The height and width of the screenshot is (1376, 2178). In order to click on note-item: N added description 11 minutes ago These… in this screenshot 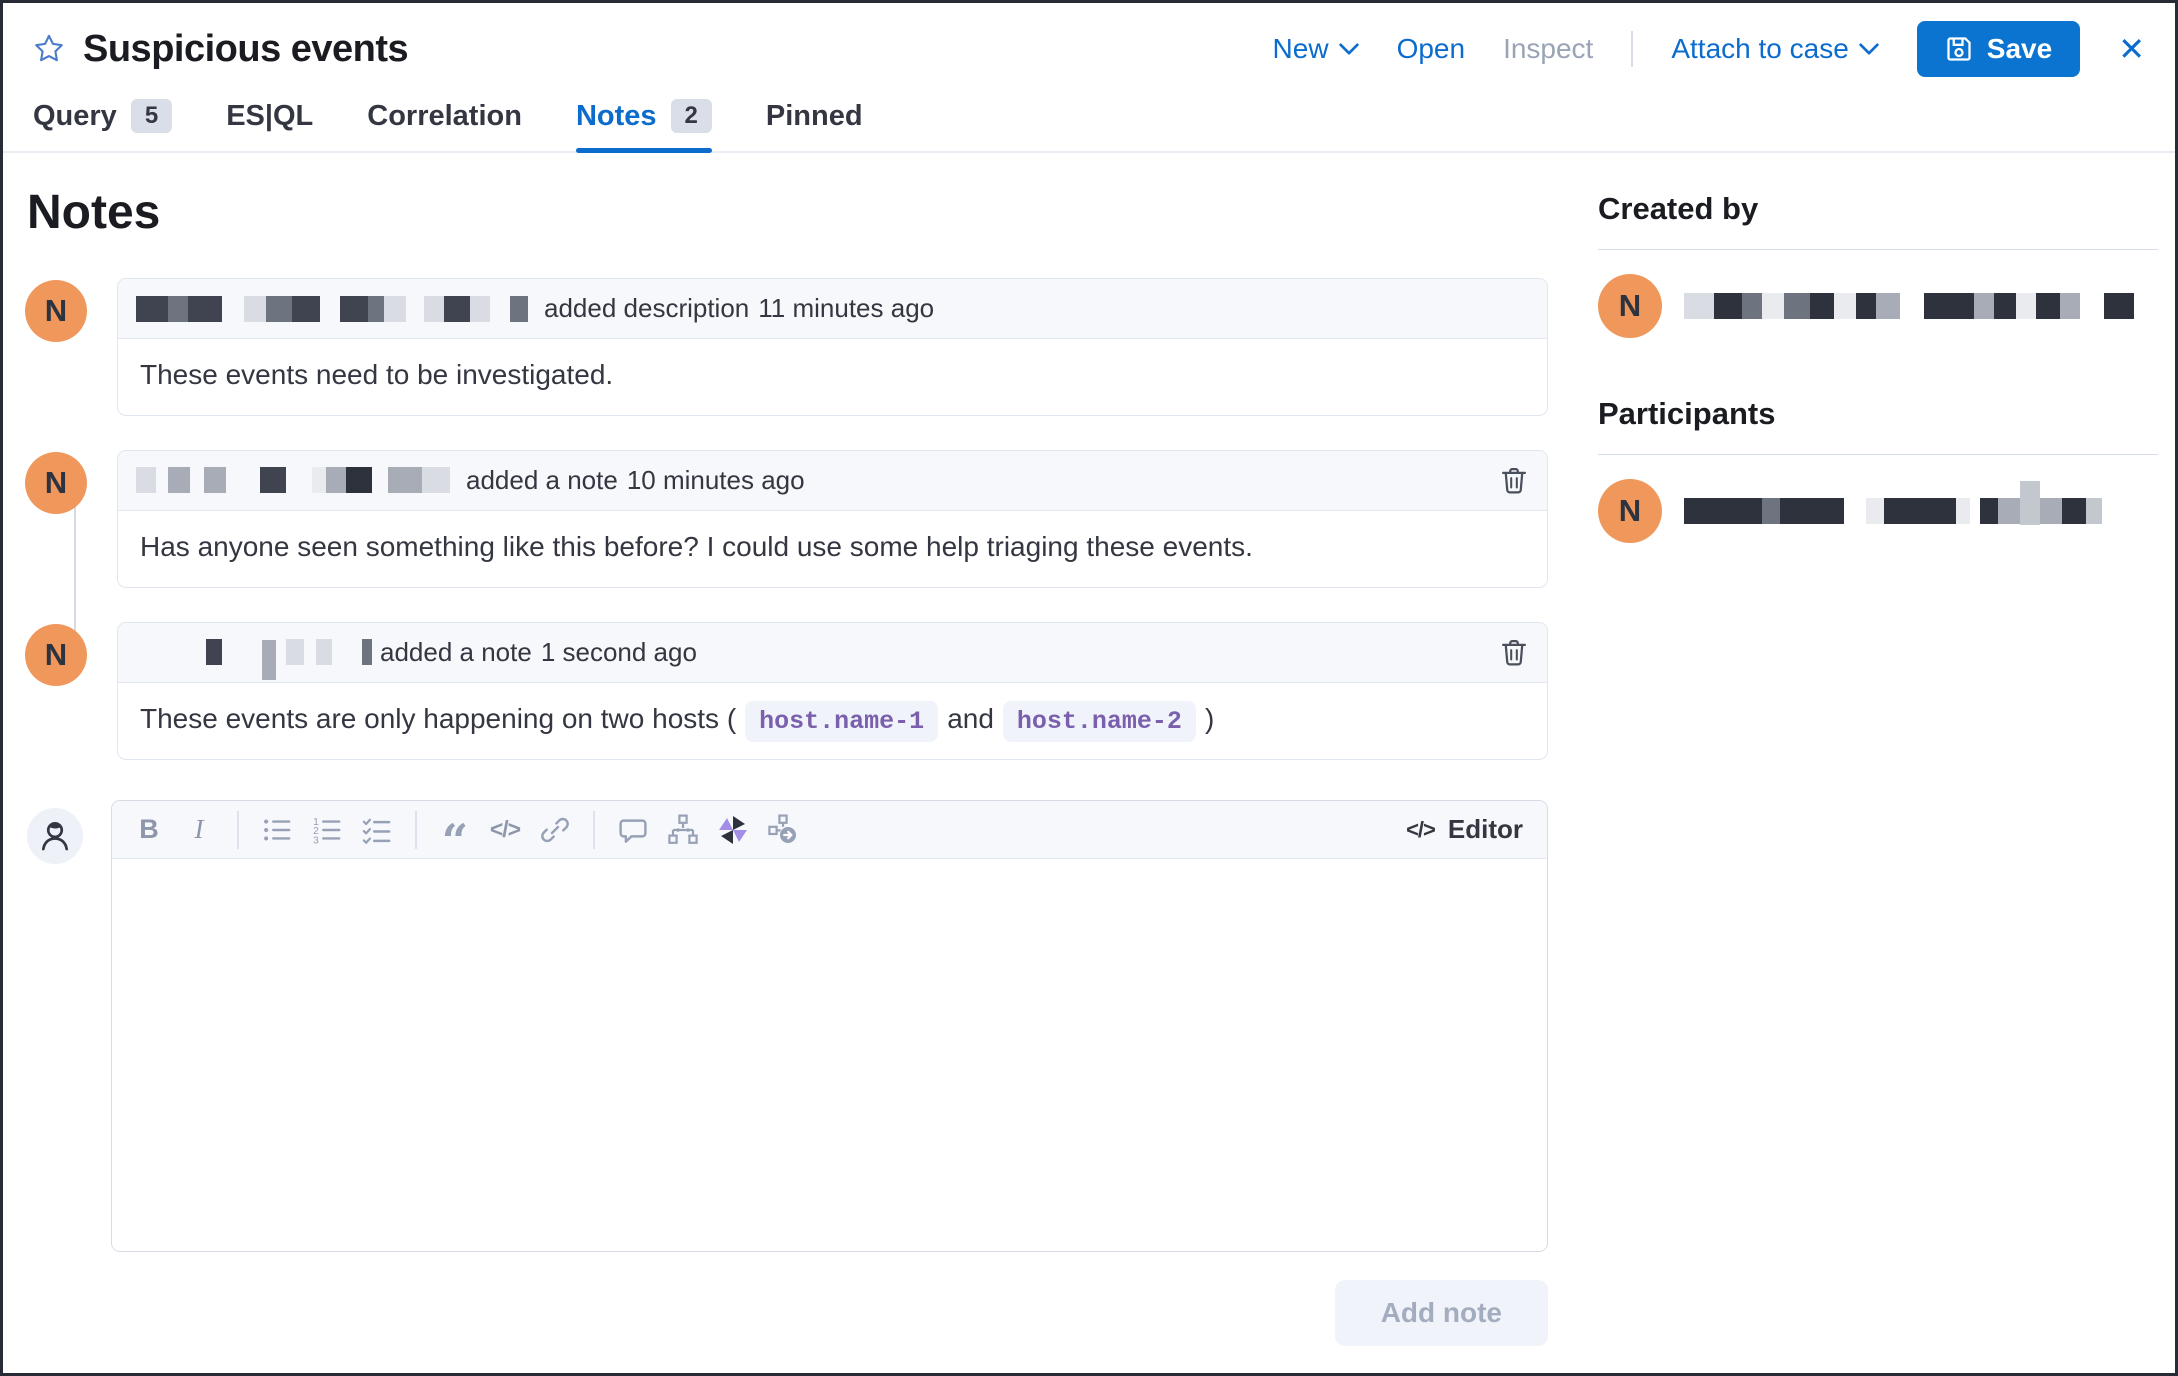, I will do `click(786, 347)`.